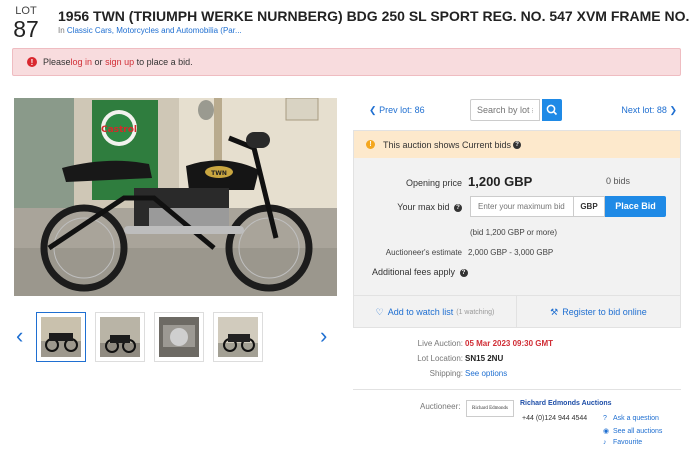 The image size is (690, 455). I want to click on prev-lot-link: ❮ Prev lot: 86, so click(397, 110).